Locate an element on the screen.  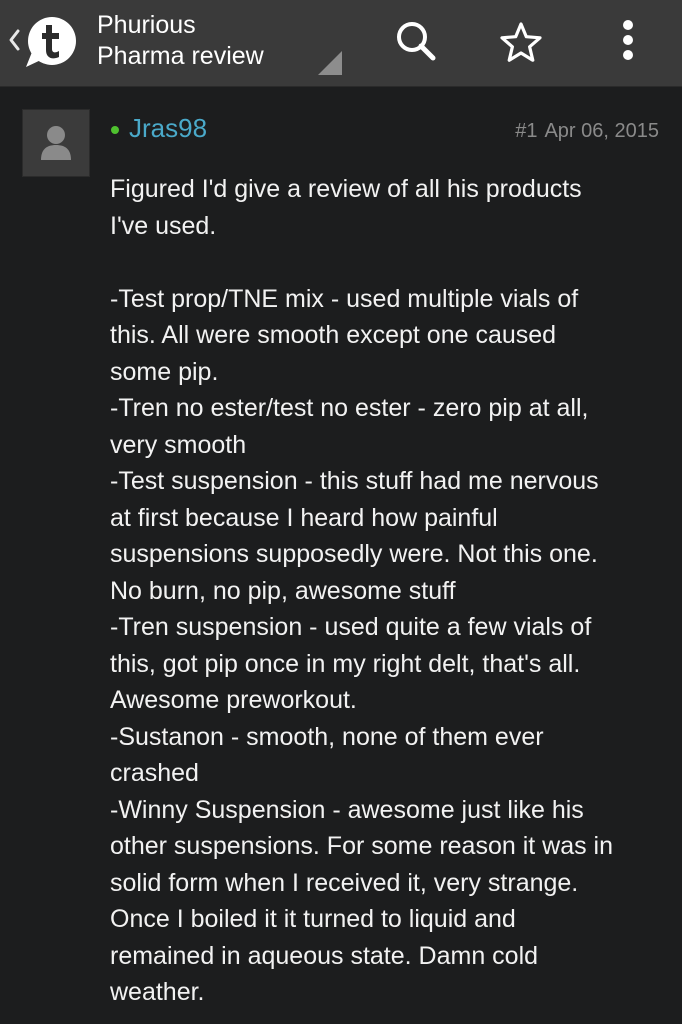
user-placeholder-icon is located at coordinates (56, 143).